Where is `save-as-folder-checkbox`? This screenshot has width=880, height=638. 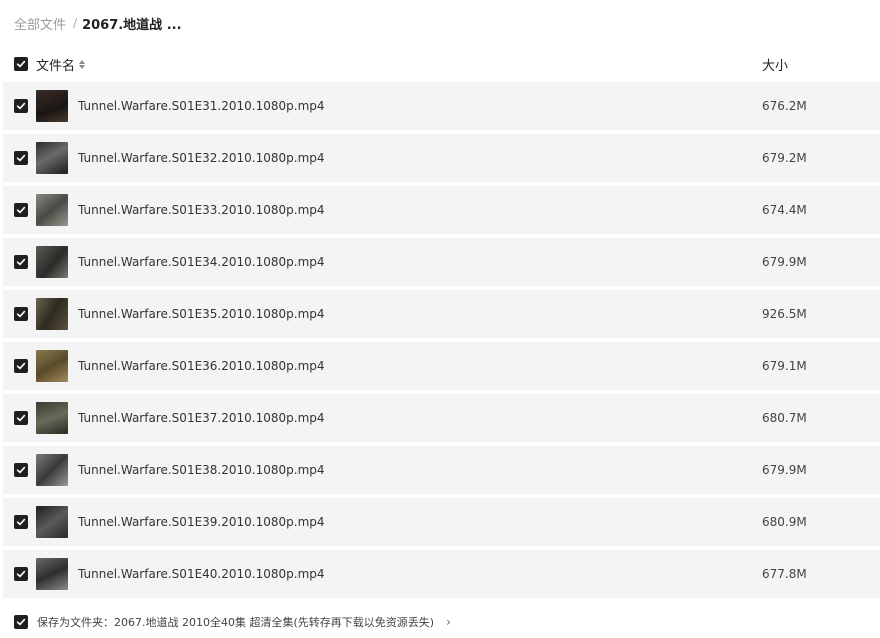 save-as-folder-checkbox is located at coordinates (21, 622).